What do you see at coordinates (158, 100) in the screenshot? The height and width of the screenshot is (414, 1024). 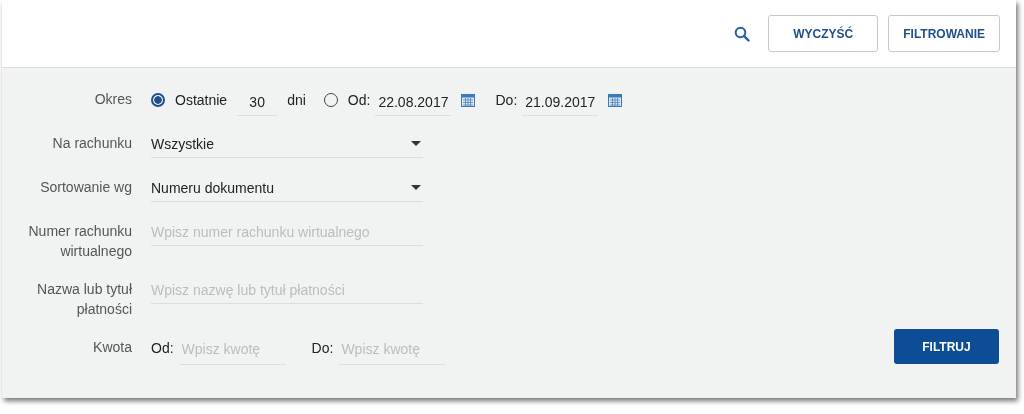 I see `radio-button` at bounding box center [158, 100].